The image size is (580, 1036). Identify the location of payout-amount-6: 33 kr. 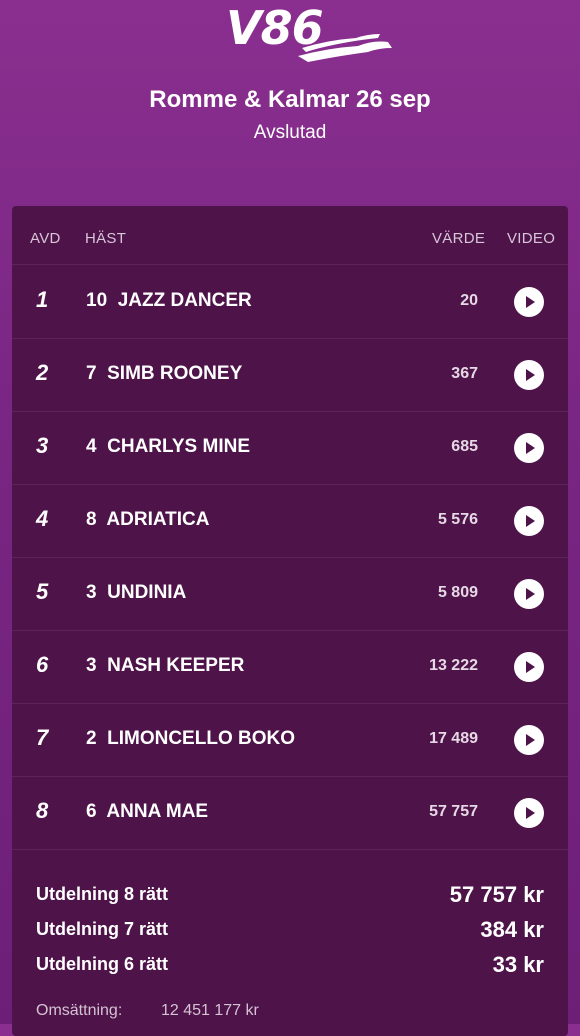
(518, 964).